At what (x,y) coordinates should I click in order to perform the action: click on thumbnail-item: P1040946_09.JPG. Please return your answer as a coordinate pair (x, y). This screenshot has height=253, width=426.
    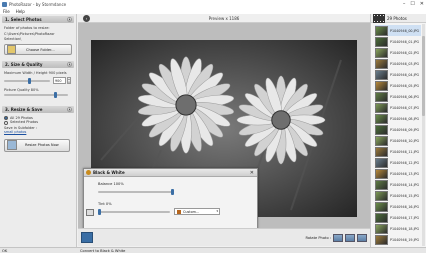
    Looking at the image, I should click on (398, 129).